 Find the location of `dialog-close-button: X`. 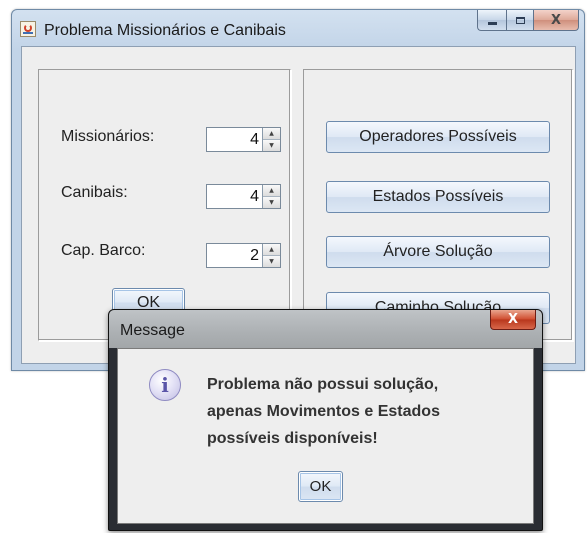

dialog-close-button: X is located at coordinates (513, 320).